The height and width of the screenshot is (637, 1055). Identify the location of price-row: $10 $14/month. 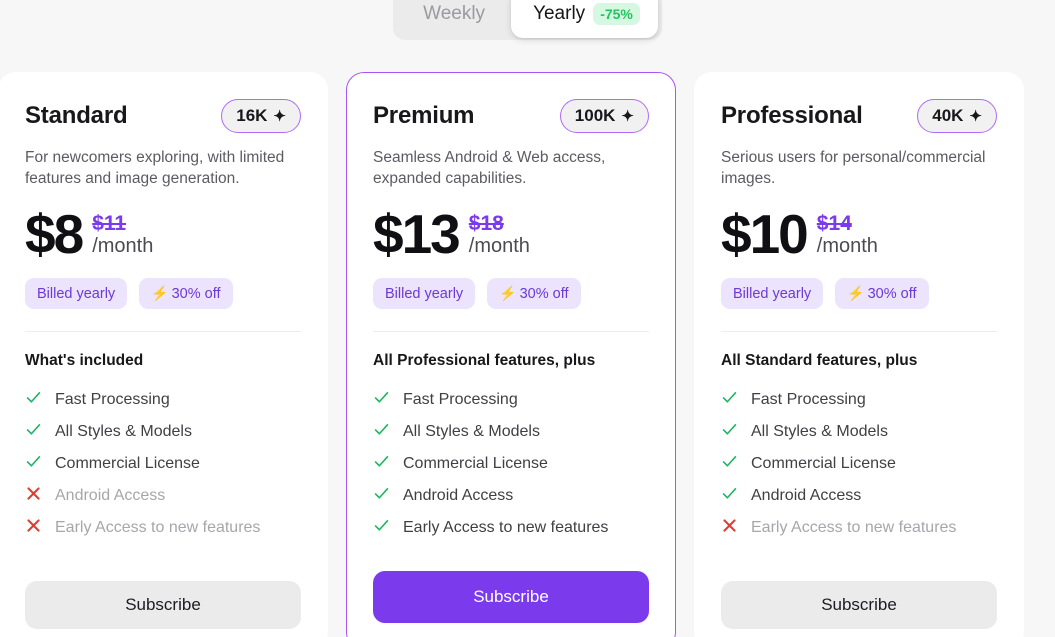
(859, 233).